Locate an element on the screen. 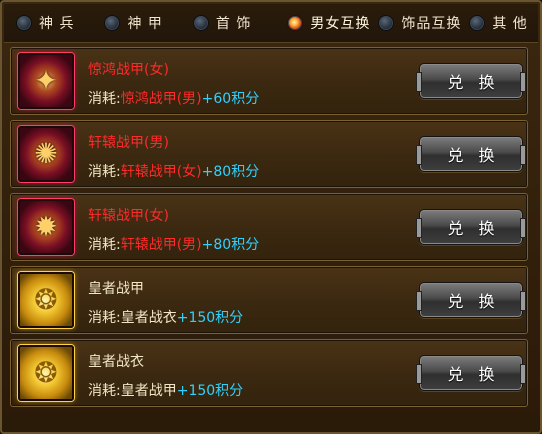 This screenshot has width=542, height=434. tab-weapons: 神 兵 is located at coordinates (39, 23).